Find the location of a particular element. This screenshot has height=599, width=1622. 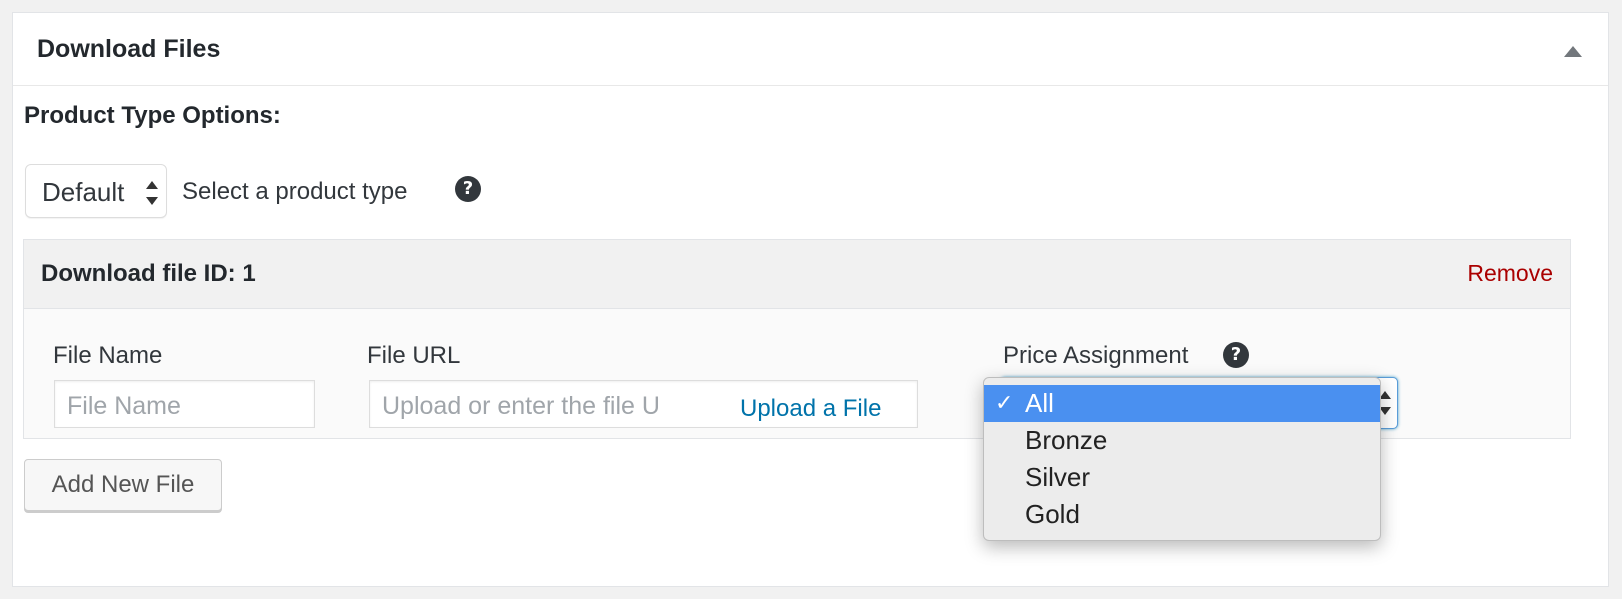

dropdown-option-silver: Silver is located at coordinates (1182, 477).